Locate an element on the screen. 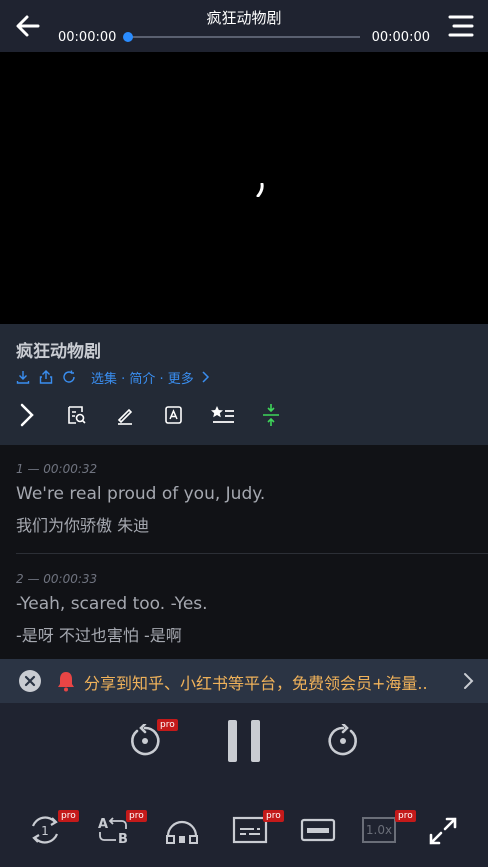  favorites-list-icon is located at coordinates (223, 415).